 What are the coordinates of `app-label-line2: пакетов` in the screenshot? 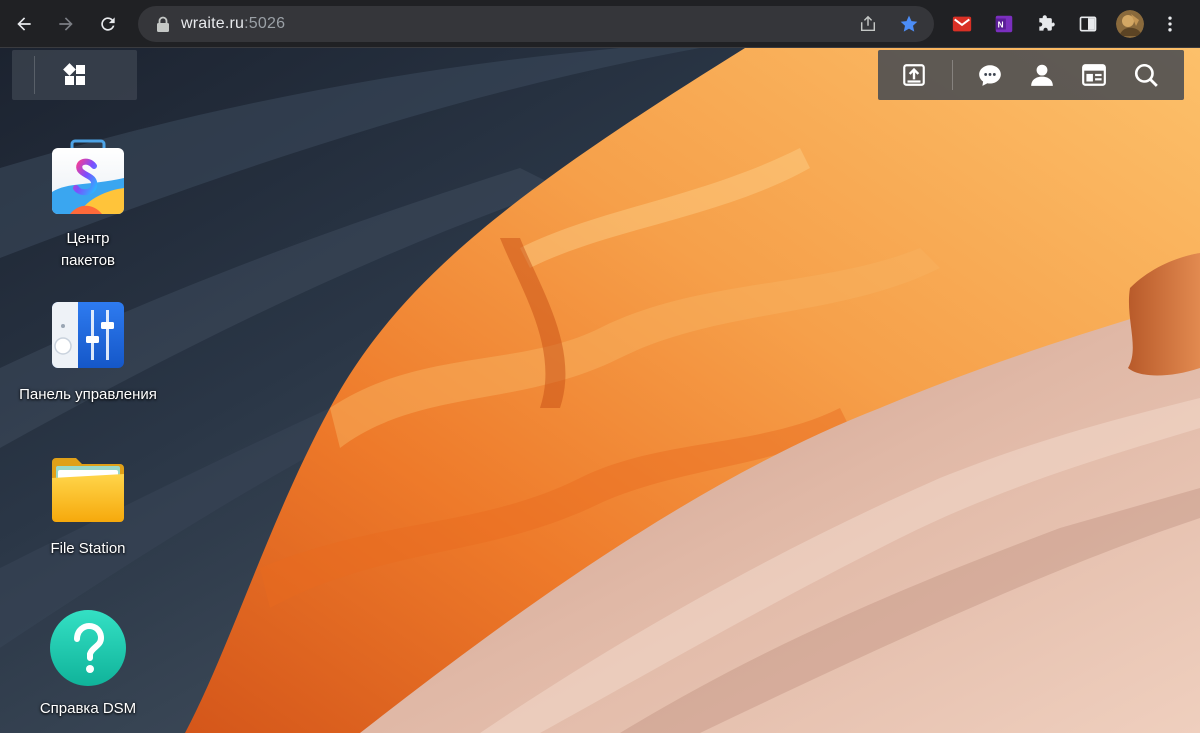 It's located at (88, 260).